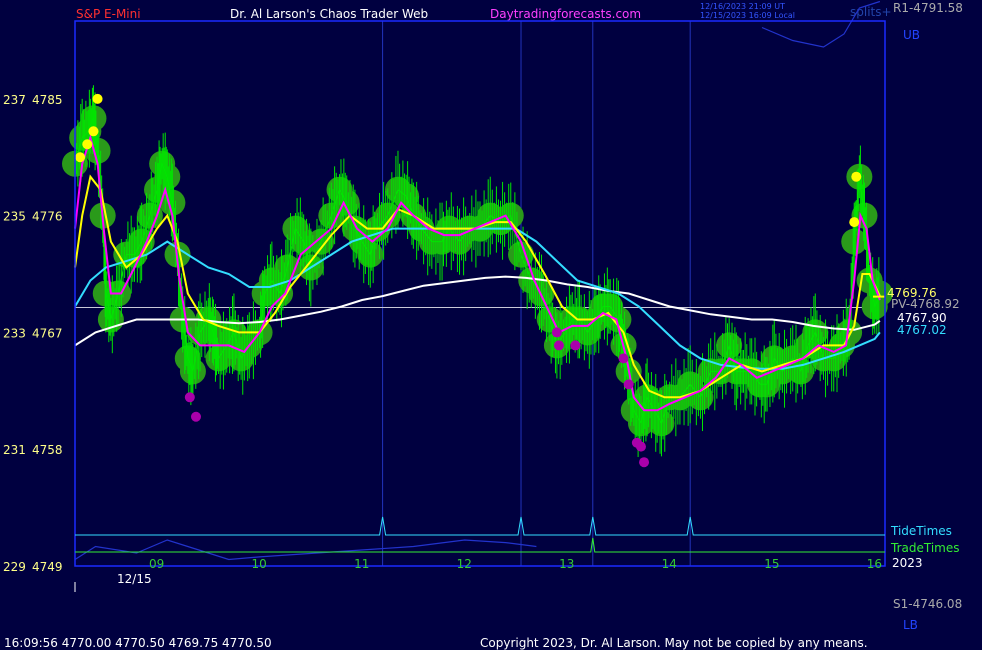  Describe the element at coordinates (14, 567) in the screenshot. I see `y-tick-left-4: 229` at that location.